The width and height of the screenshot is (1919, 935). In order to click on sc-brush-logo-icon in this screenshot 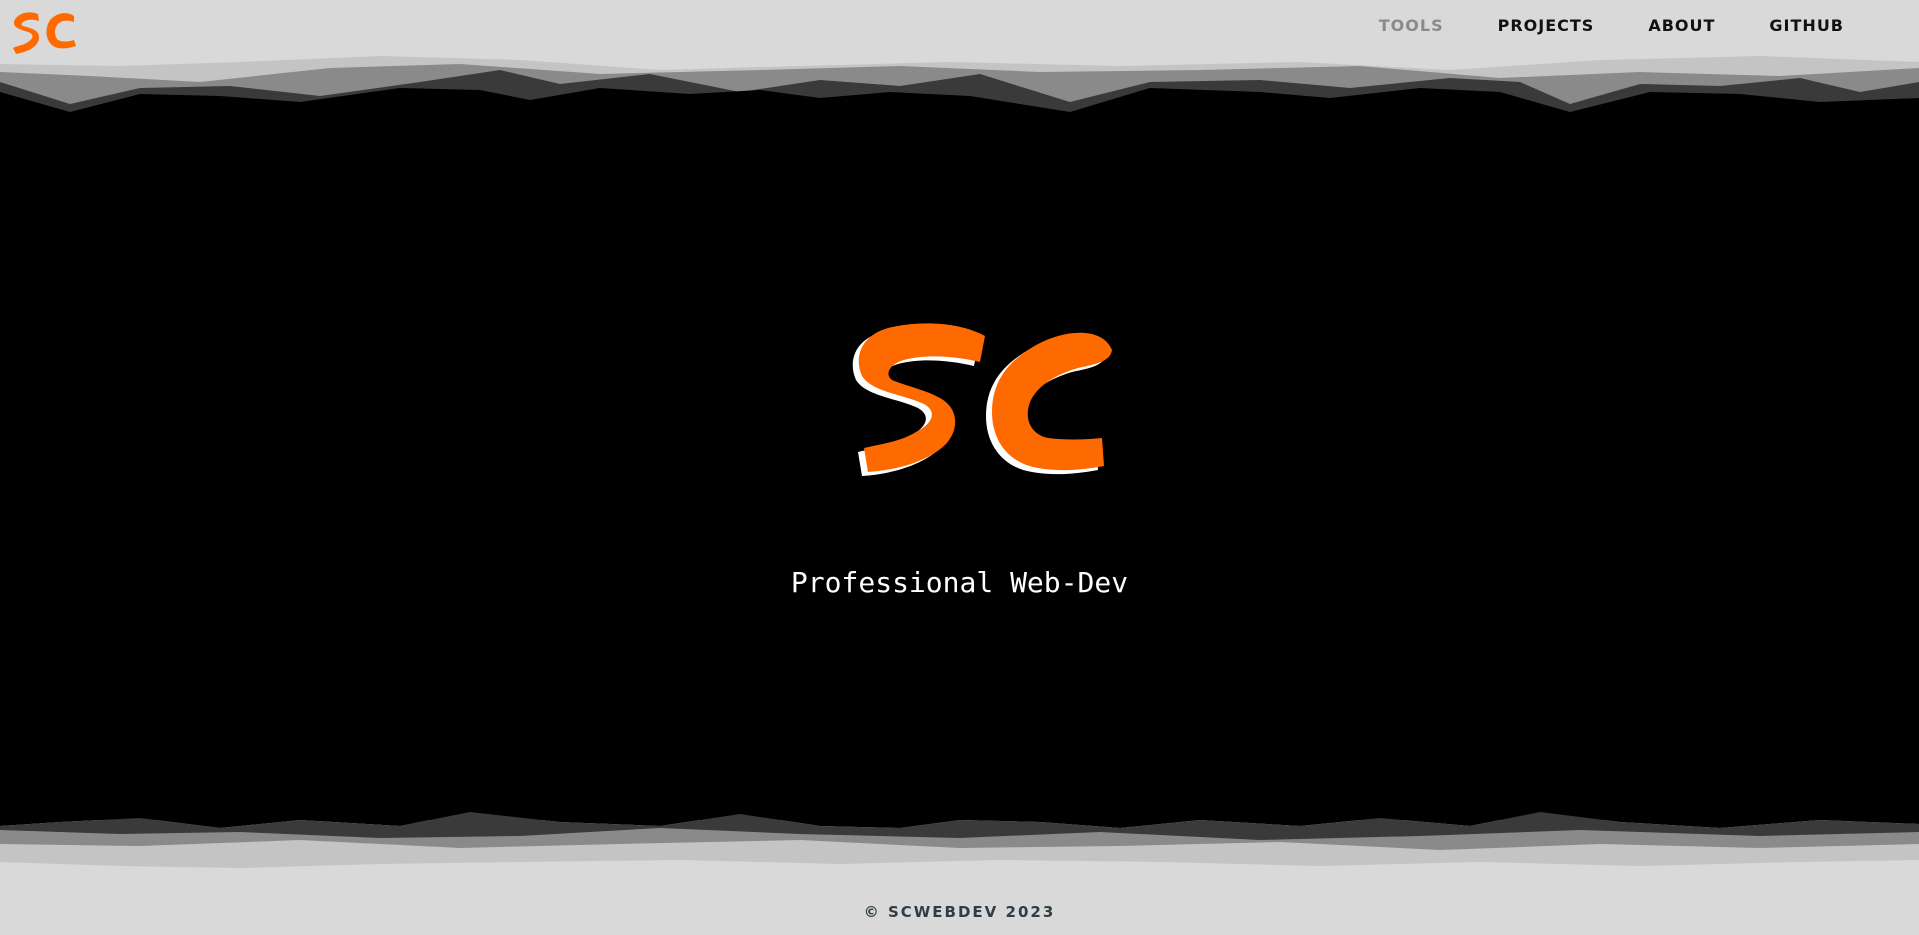, I will do `click(982, 399)`.